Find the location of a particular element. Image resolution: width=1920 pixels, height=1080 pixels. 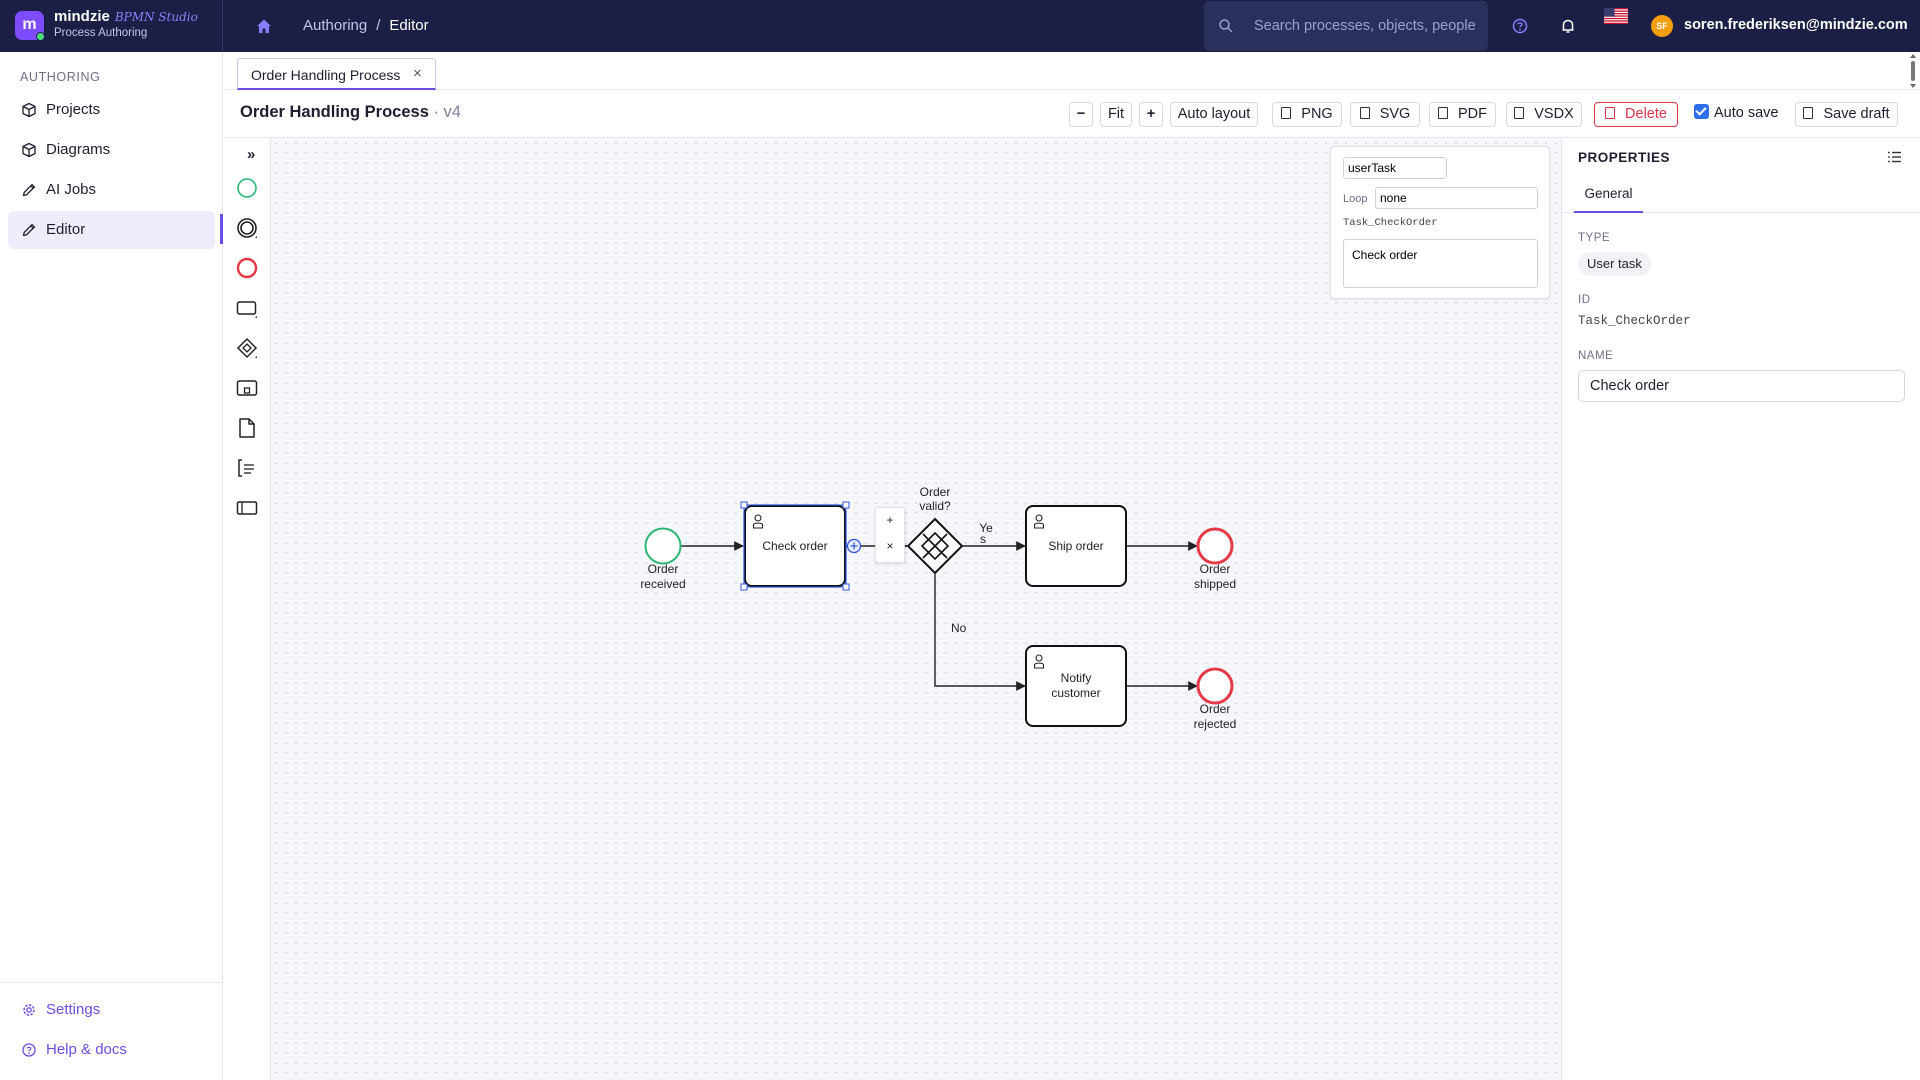

sidebar-item-label: Editor is located at coordinates (66, 229).